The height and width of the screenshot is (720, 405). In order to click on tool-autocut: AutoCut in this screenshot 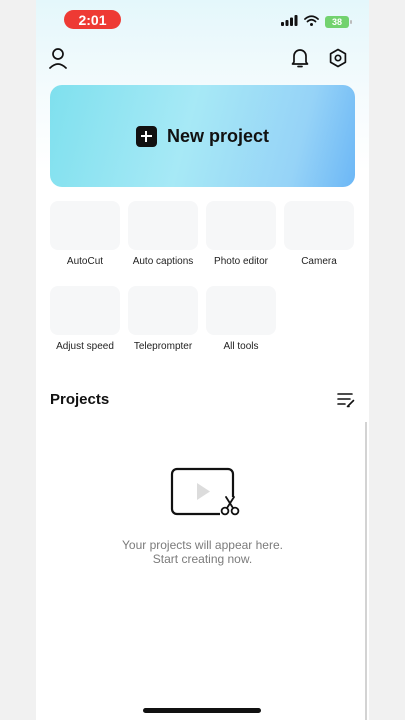, I will do `click(85, 234)`.